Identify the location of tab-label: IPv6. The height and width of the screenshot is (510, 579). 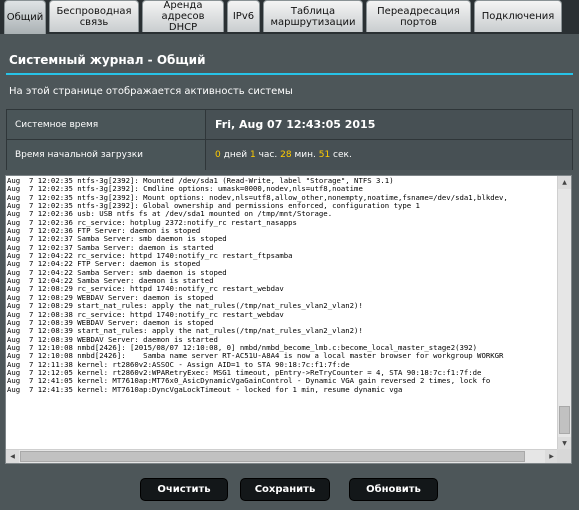
(243, 16).